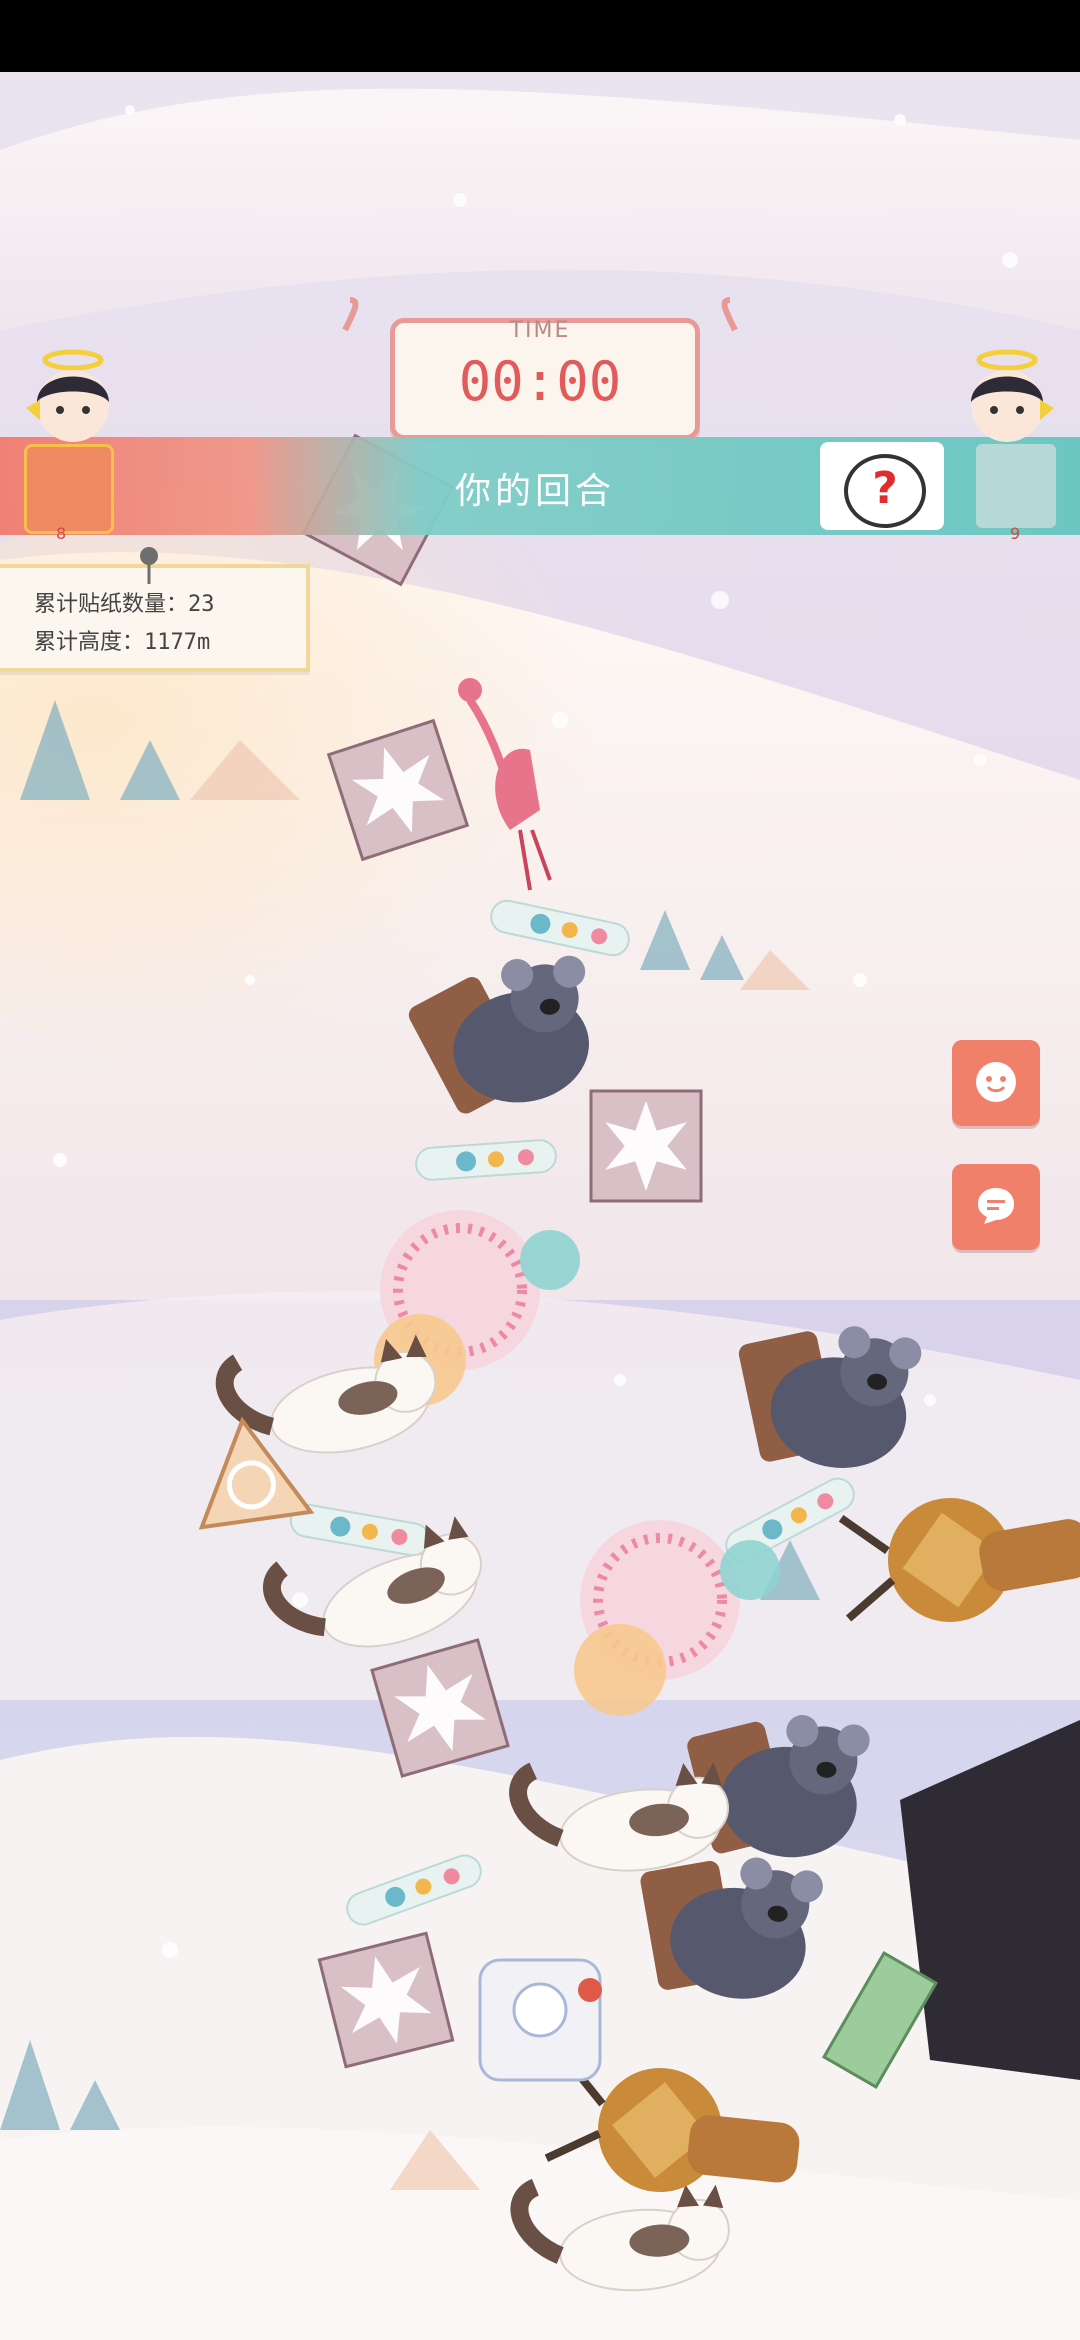  Describe the element at coordinates (885, 491) in the screenshot. I see `question-mark-icon: ?` at that location.